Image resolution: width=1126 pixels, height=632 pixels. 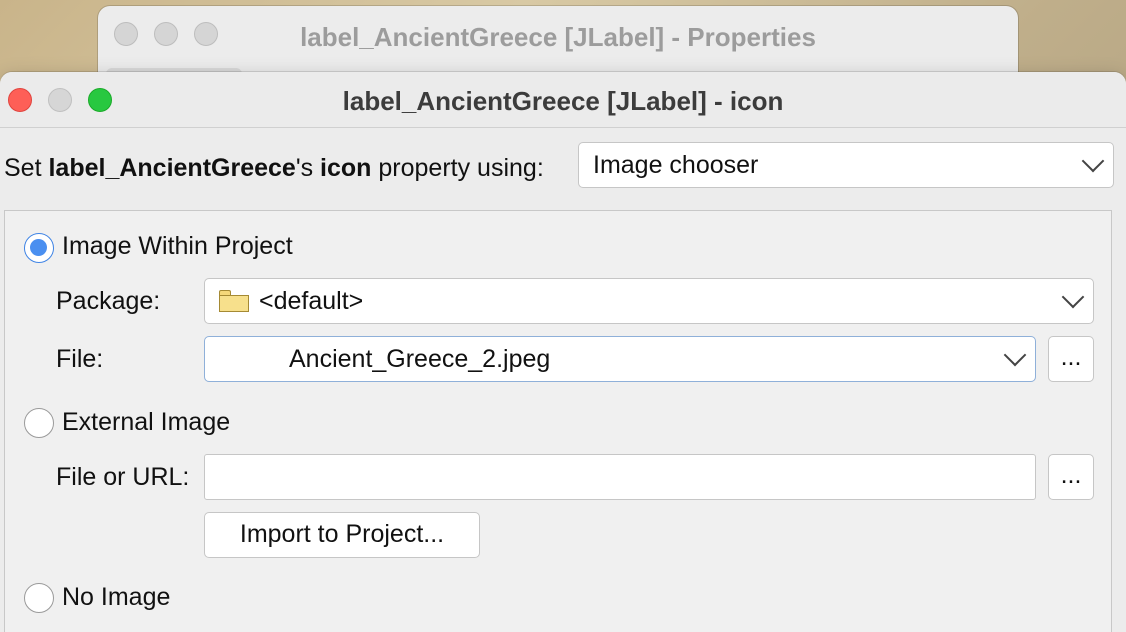 What do you see at coordinates (311, 300) in the screenshot?
I see `package-value: <default>` at bounding box center [311, 300].